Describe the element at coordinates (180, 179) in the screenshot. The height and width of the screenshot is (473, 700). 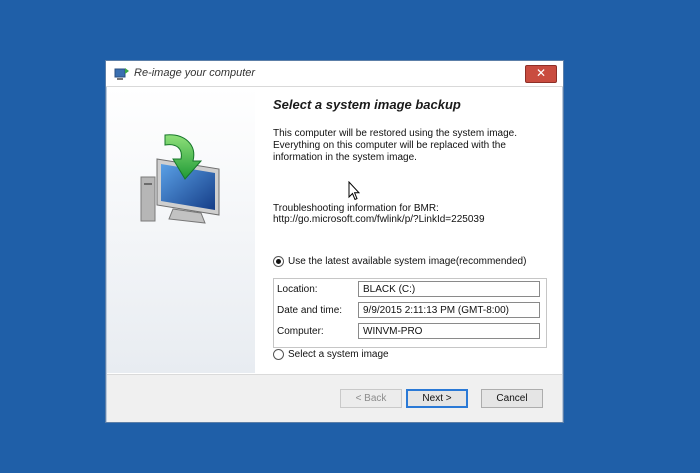
I see `computer-restore-icon` at that location.